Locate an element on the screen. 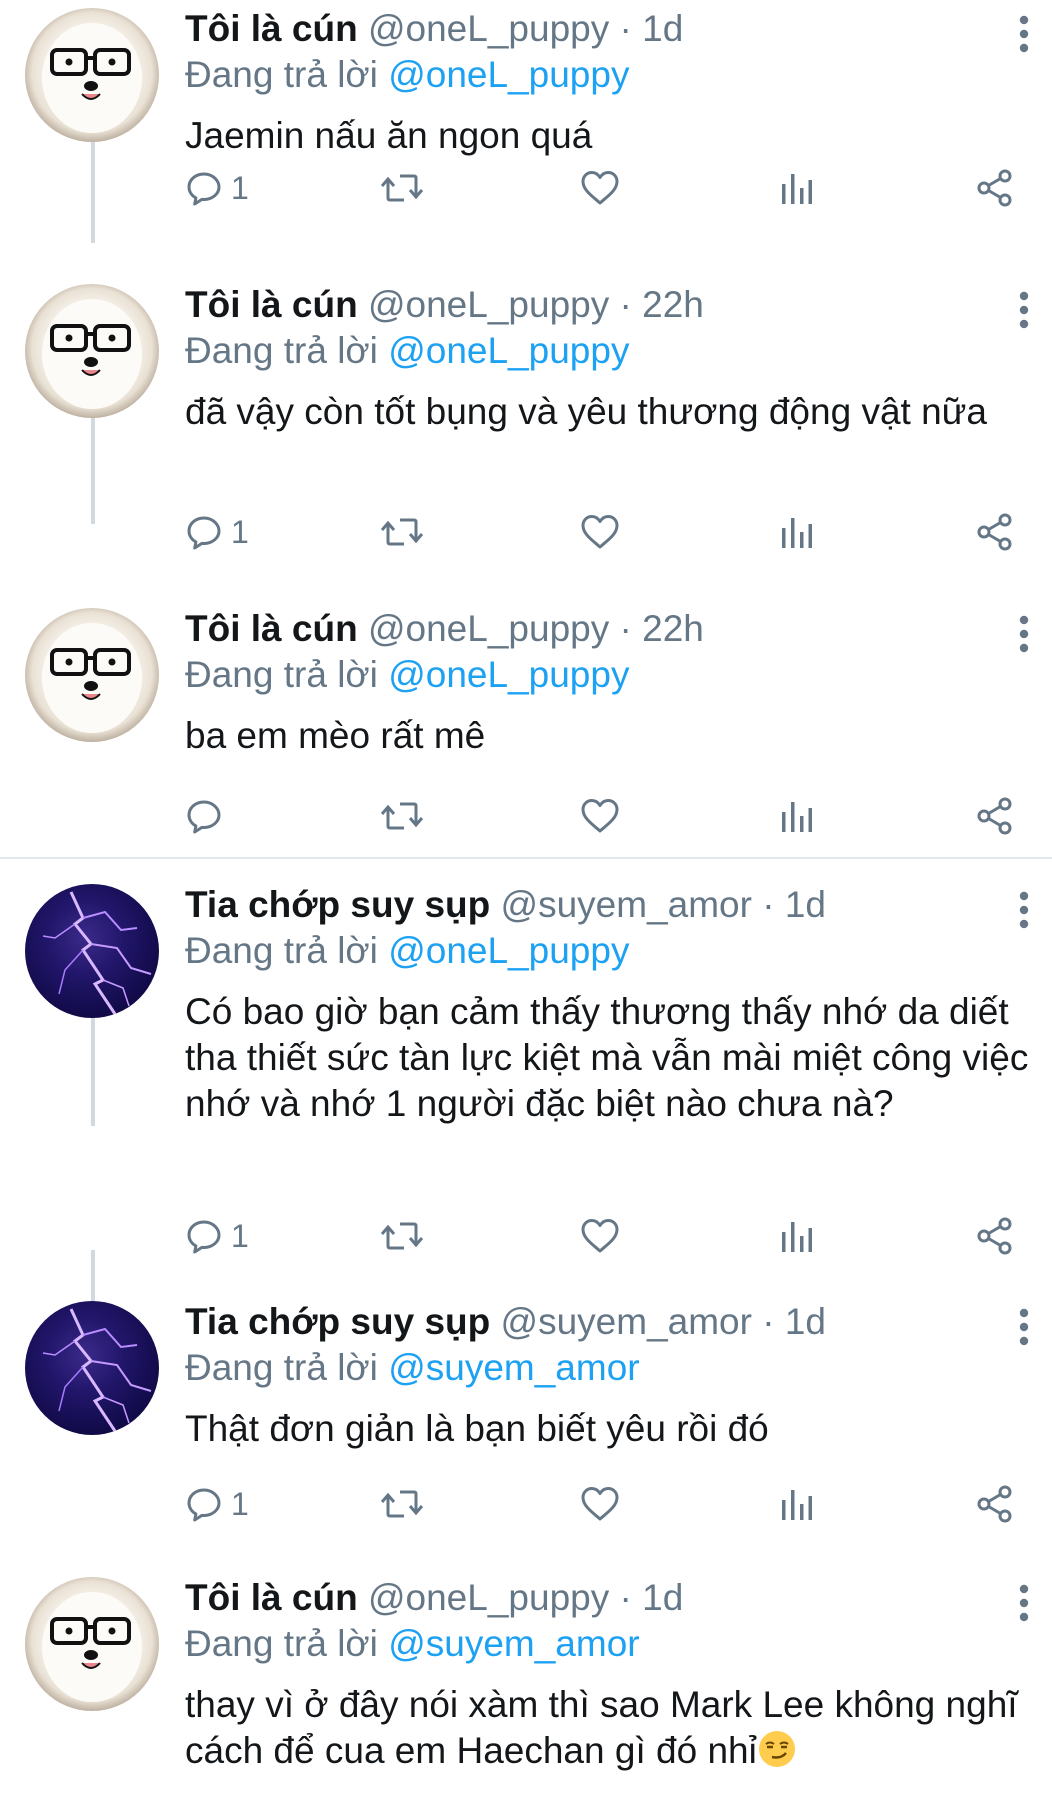 Image resolution: width=1052 pixels, height=1806 pixels. tweet-header: Tôi là cún @oneL_puppy · 22h is located at coordinates (444, 629).